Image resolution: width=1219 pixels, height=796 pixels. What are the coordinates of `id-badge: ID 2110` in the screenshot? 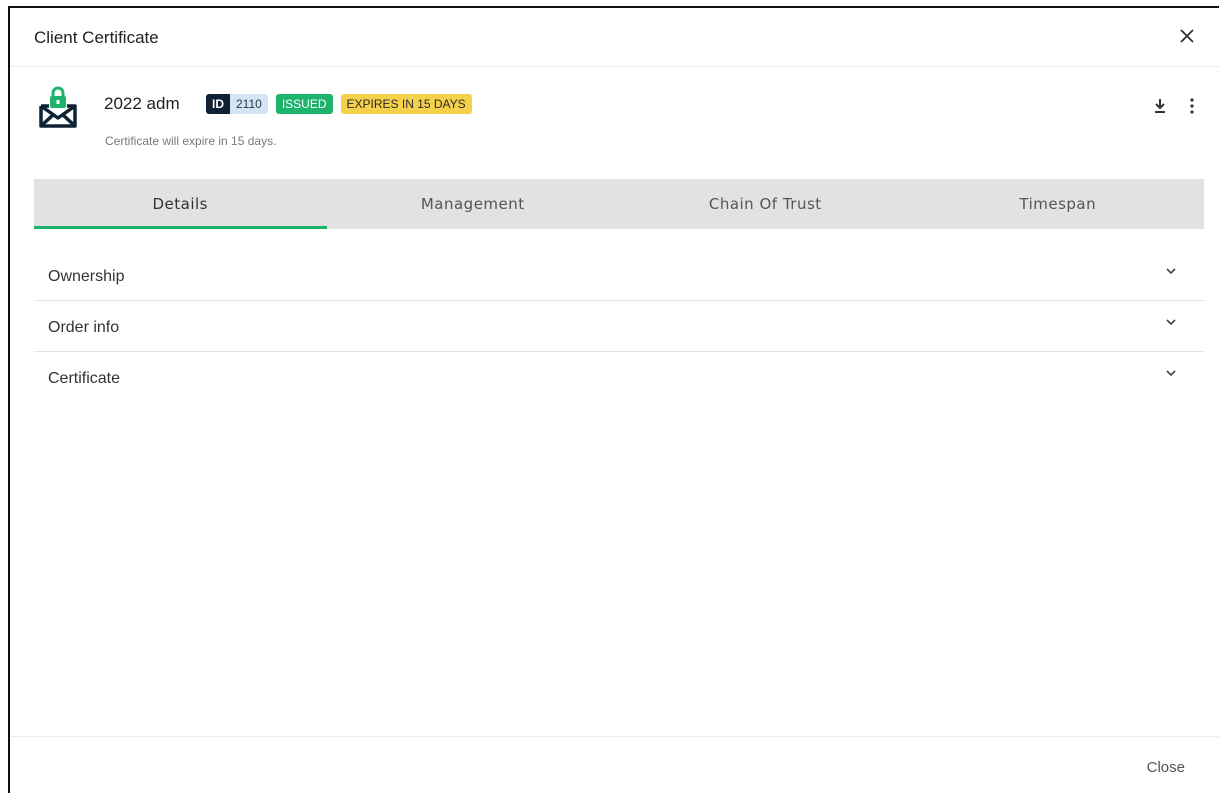 It's located at (237, 104).